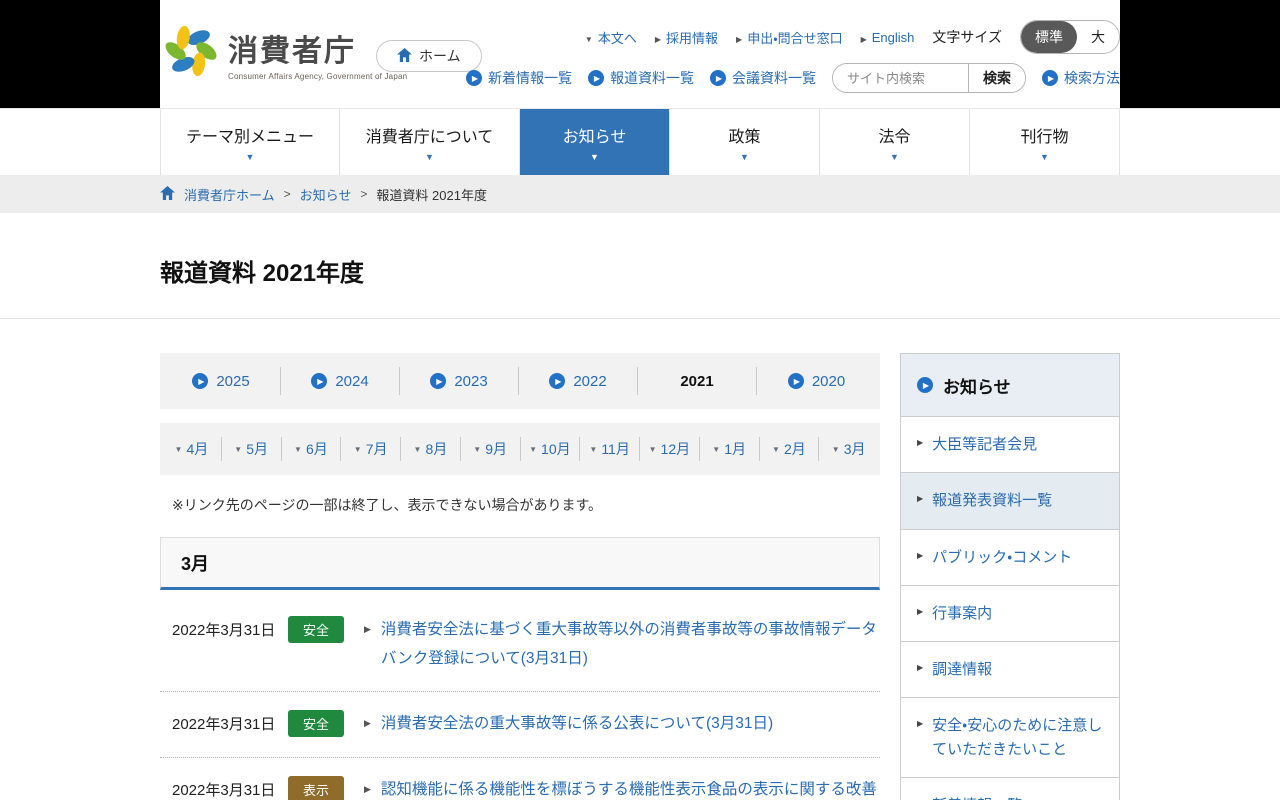  What do you see at coordinates (848, 449) in the screenshot?
I see `month-link-mar: 3月` at bounding box center [848, 449].